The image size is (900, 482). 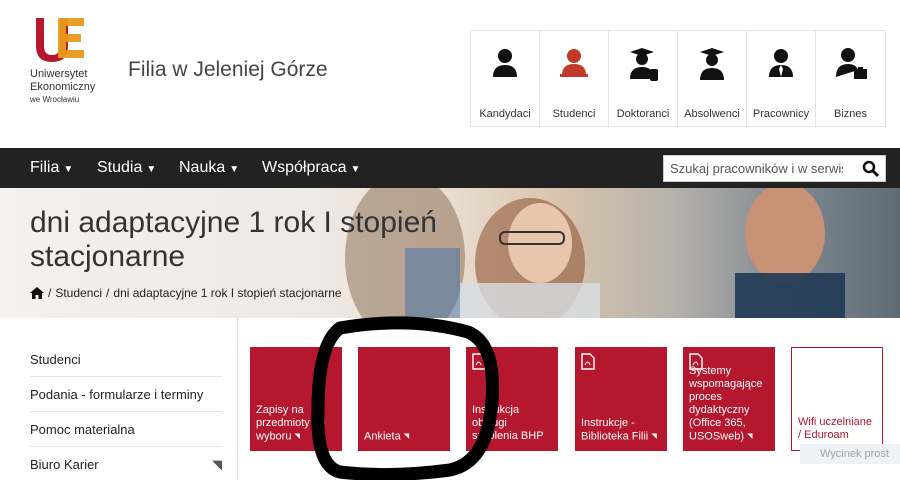 I want to click on ue-logo-mark, so click(x=60, y=40).